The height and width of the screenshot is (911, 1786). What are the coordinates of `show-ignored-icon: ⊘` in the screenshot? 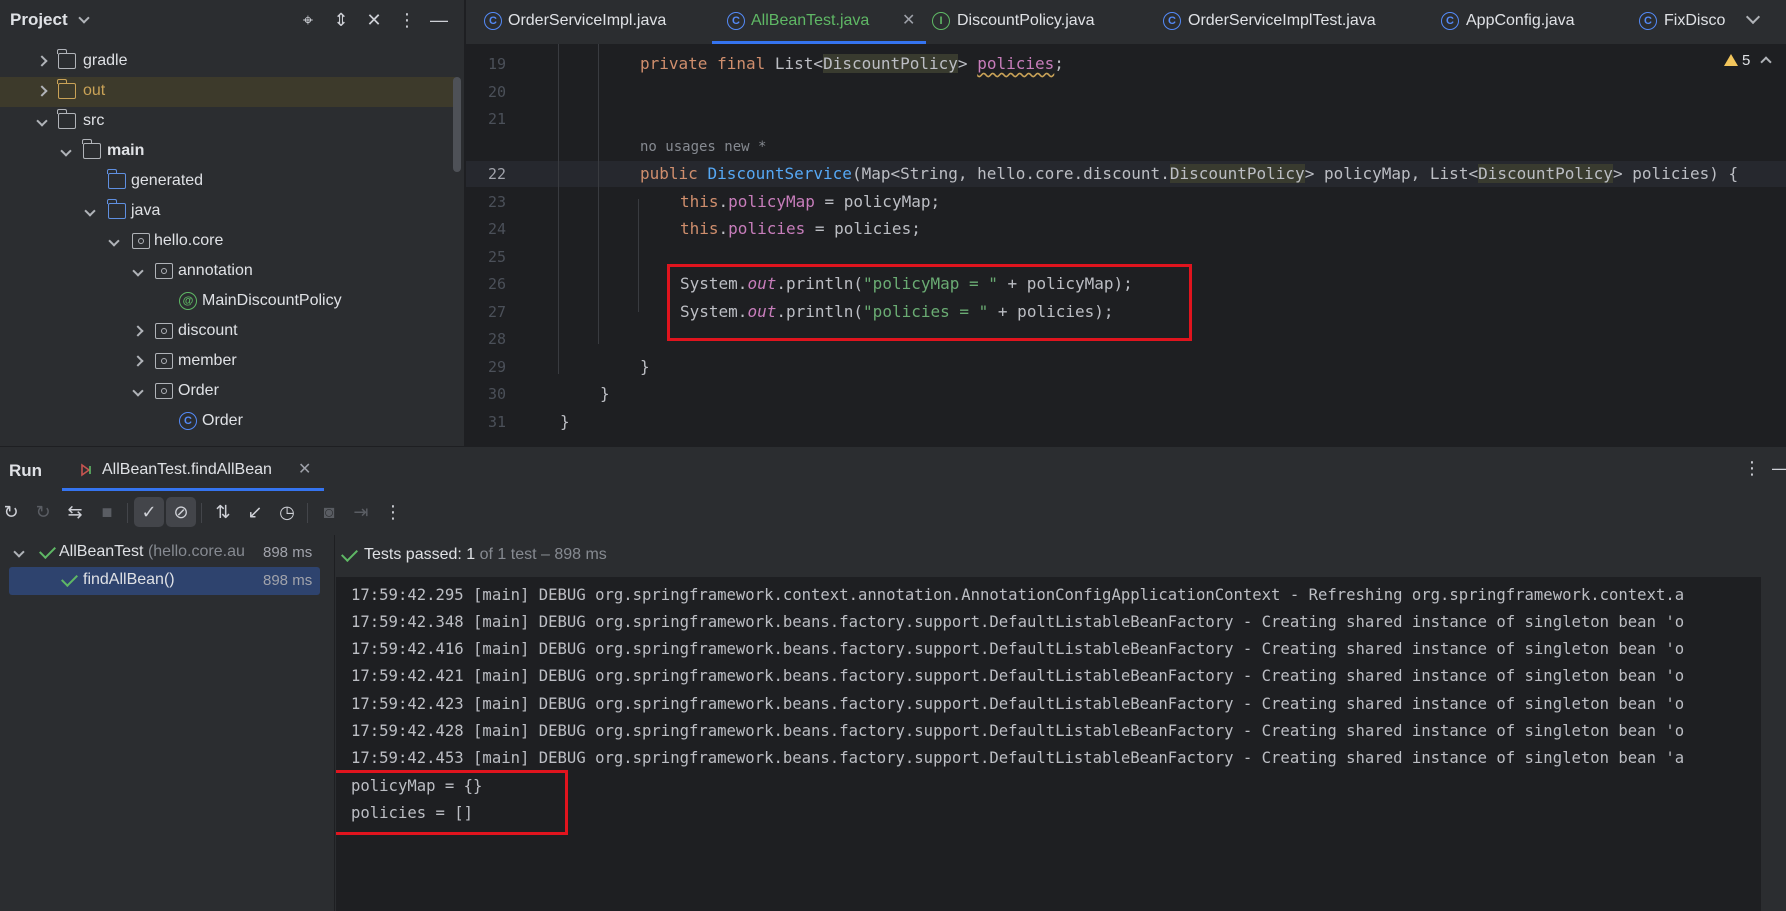 It's located at (181, 512).